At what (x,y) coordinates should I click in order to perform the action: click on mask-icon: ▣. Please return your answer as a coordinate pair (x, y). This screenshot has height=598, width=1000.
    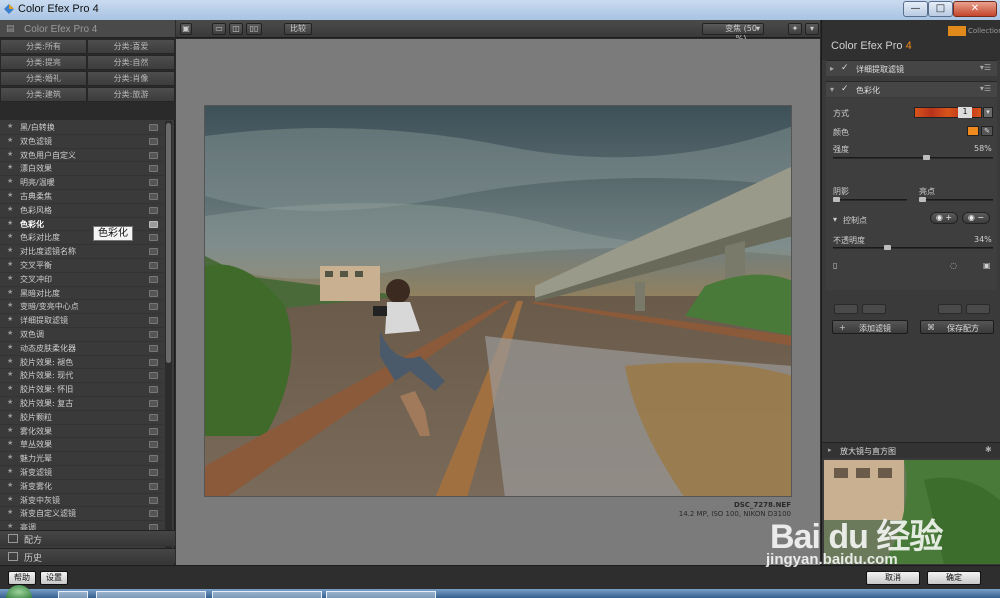
    Looking at the image, I should click on (987, 265).